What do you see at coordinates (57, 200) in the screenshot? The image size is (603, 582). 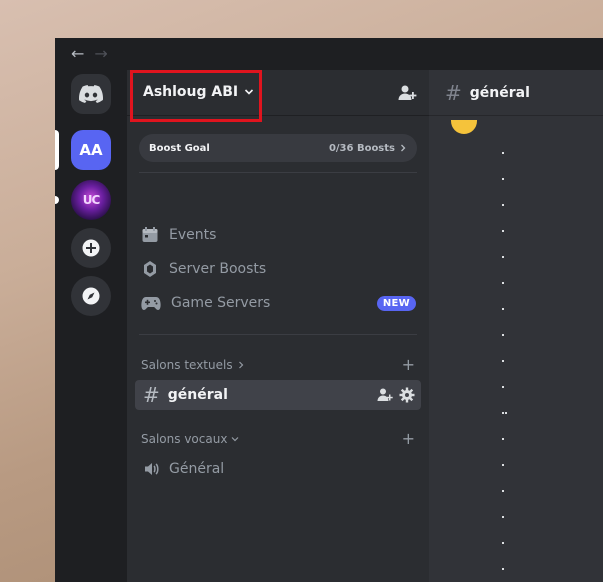 I see `unread-indicator` at bounding box center [57, 200].